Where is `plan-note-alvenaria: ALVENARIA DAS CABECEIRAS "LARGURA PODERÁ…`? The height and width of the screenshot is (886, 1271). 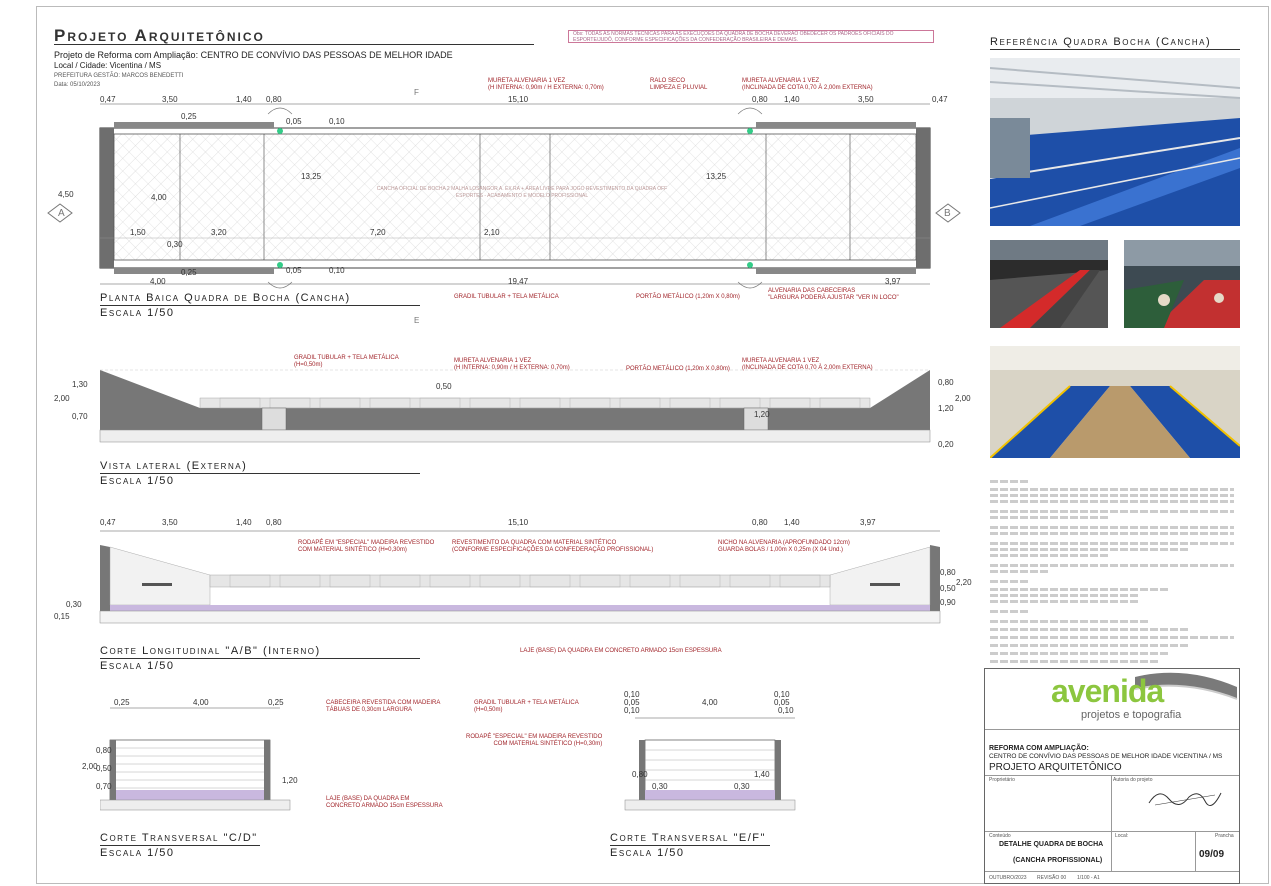
plan-note-alvenaria: ALVENARIA DAS CABECEIRAS "LARGURA PODERÁ… is located at coordinates (833, 294).